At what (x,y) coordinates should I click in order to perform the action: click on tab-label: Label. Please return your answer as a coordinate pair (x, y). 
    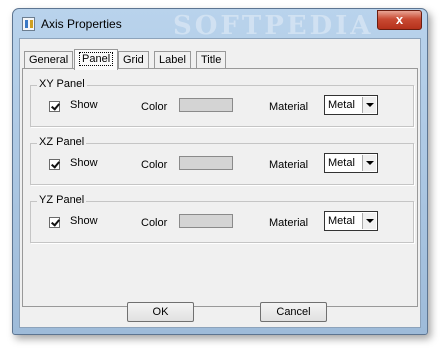
    Looking at the image, I should click on (172, 60).